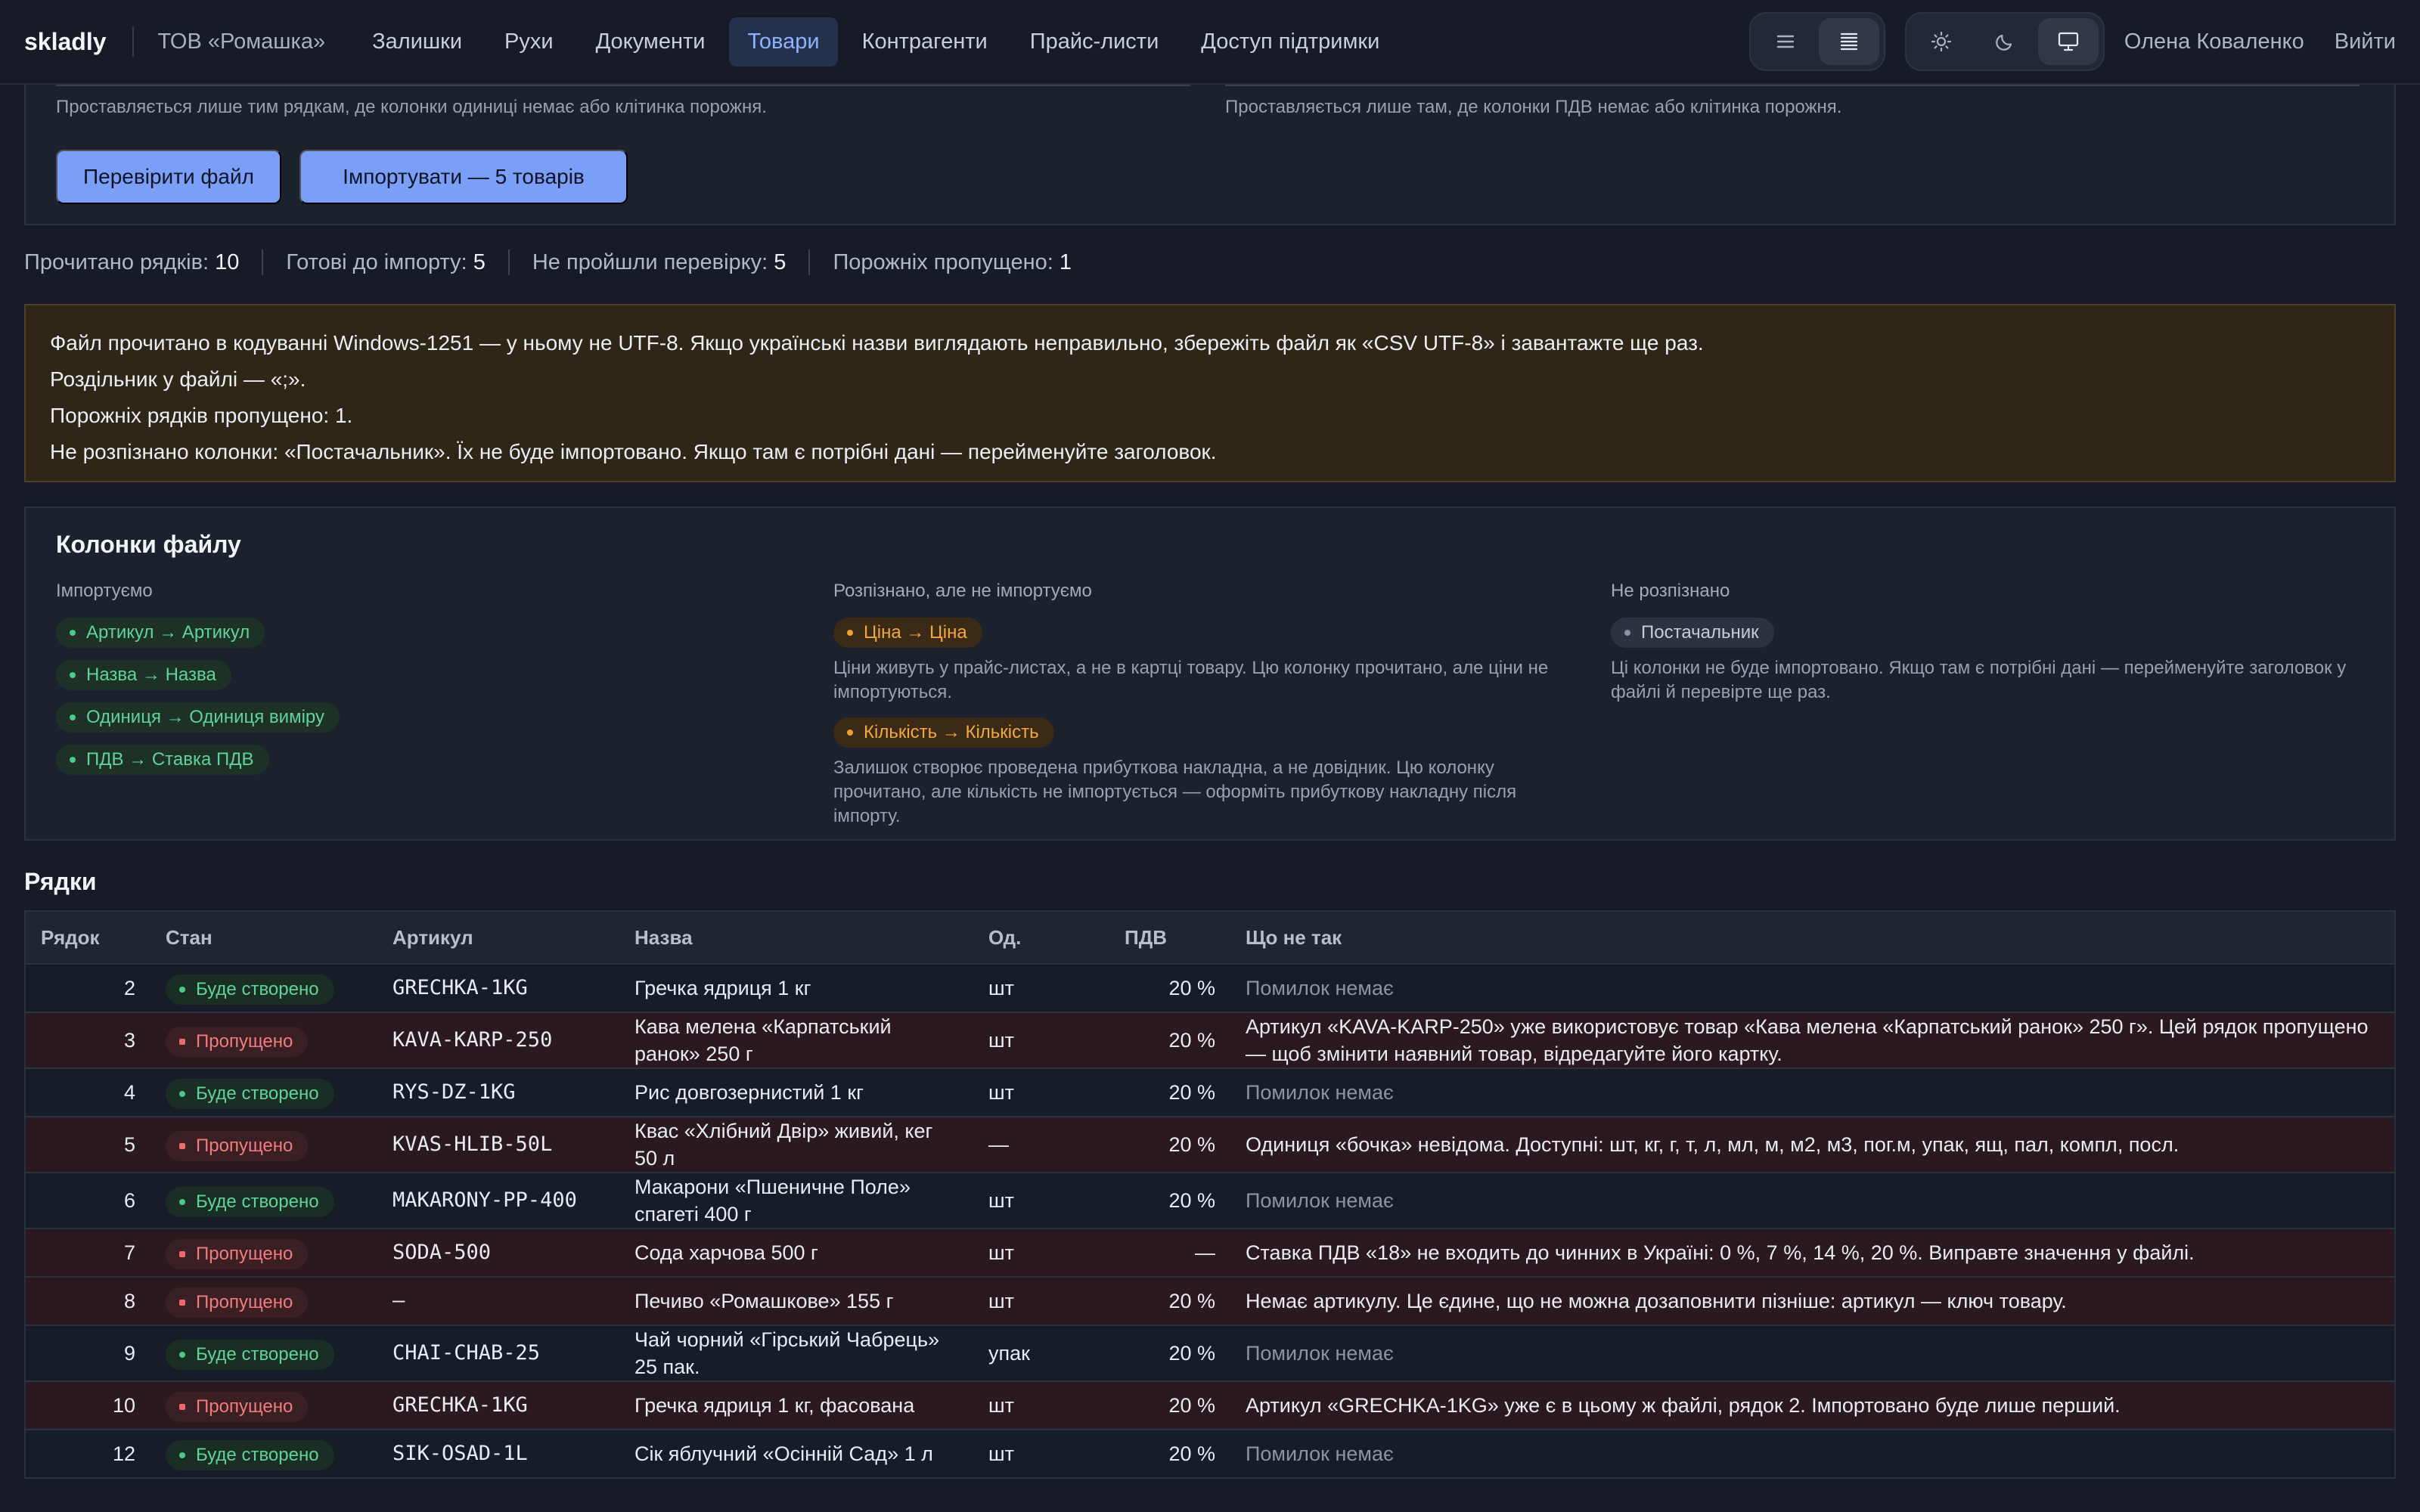  What do you see at coordinates (87, 989) in the screenshot?
I see `row-number: 2` at bounding box center [87, 989].